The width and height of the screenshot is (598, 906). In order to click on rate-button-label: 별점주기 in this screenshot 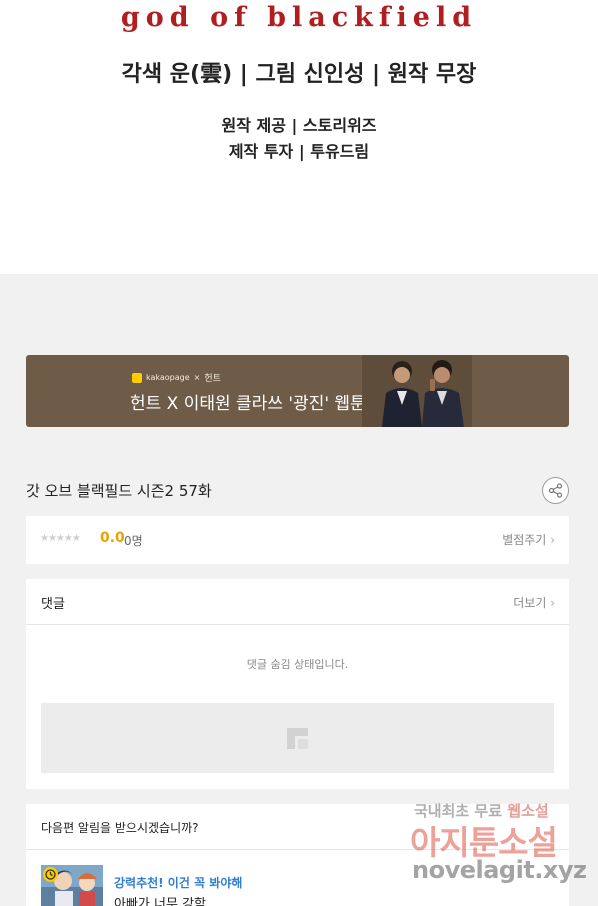, I will do `click(524, 540)`.